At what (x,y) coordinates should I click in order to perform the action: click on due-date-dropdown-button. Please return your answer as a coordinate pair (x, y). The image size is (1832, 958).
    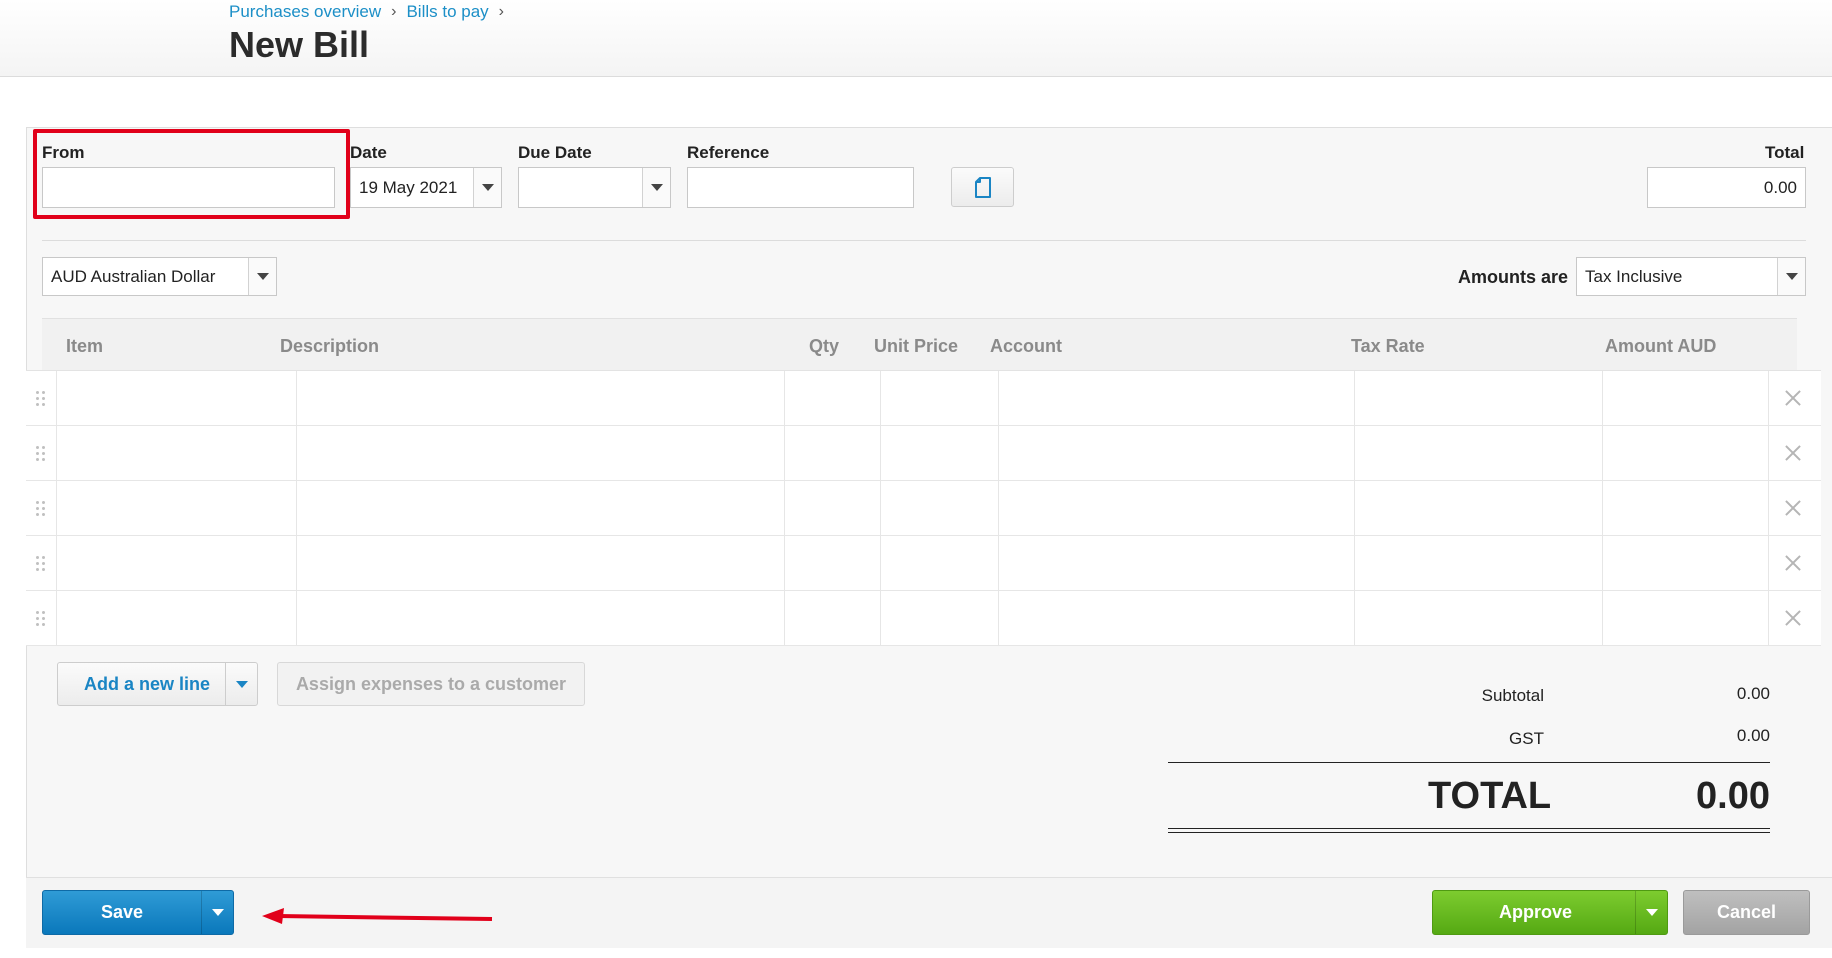
    Looking at the image, I should click on (656, 187).